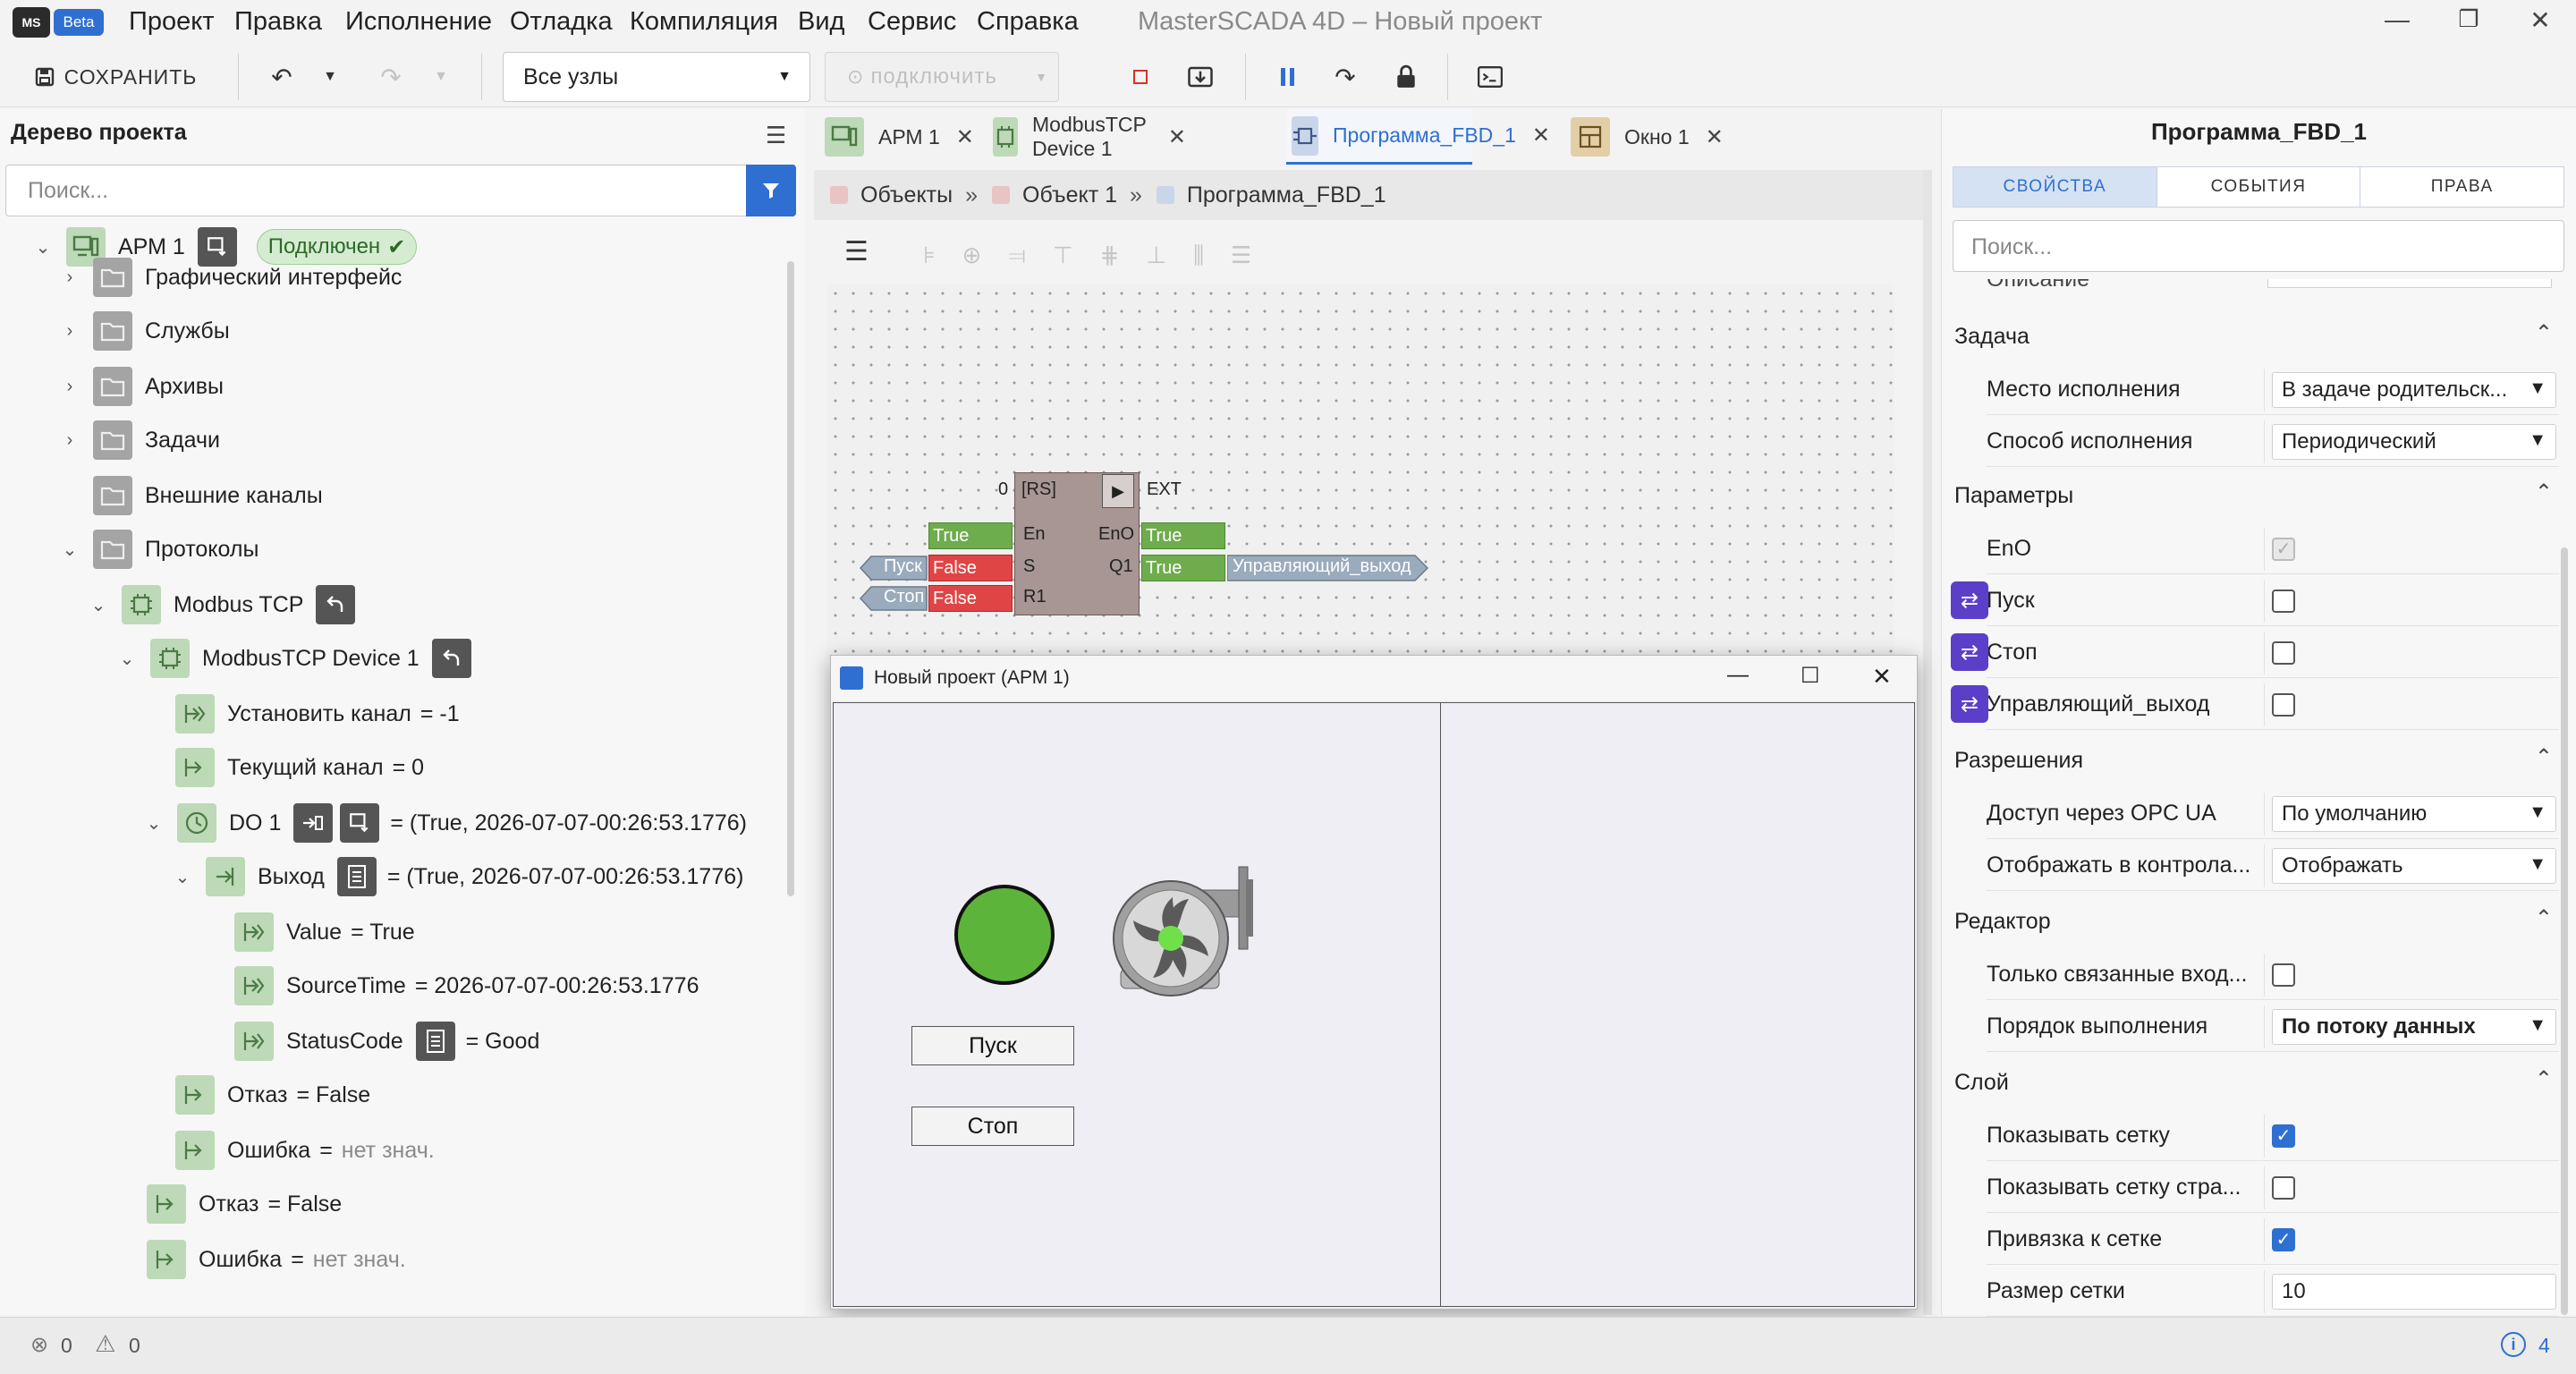  Describe the element at coordinates (2259, 187) in the screenshot. I see `tab-events: СОБЫТИЯ` at that location.